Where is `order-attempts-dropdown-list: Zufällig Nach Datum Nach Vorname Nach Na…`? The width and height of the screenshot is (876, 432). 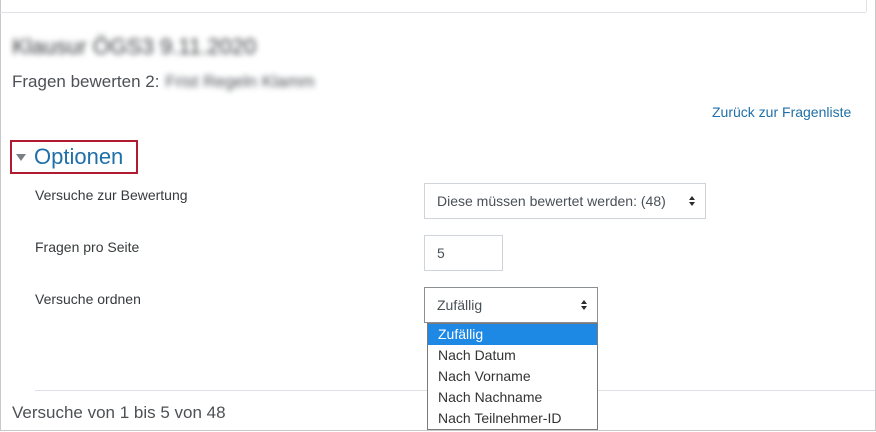 order-attempts-dropdown-list: Zufällig Nach Datum Nach Vorname Nach Na… is located at coordinates (512, 376).